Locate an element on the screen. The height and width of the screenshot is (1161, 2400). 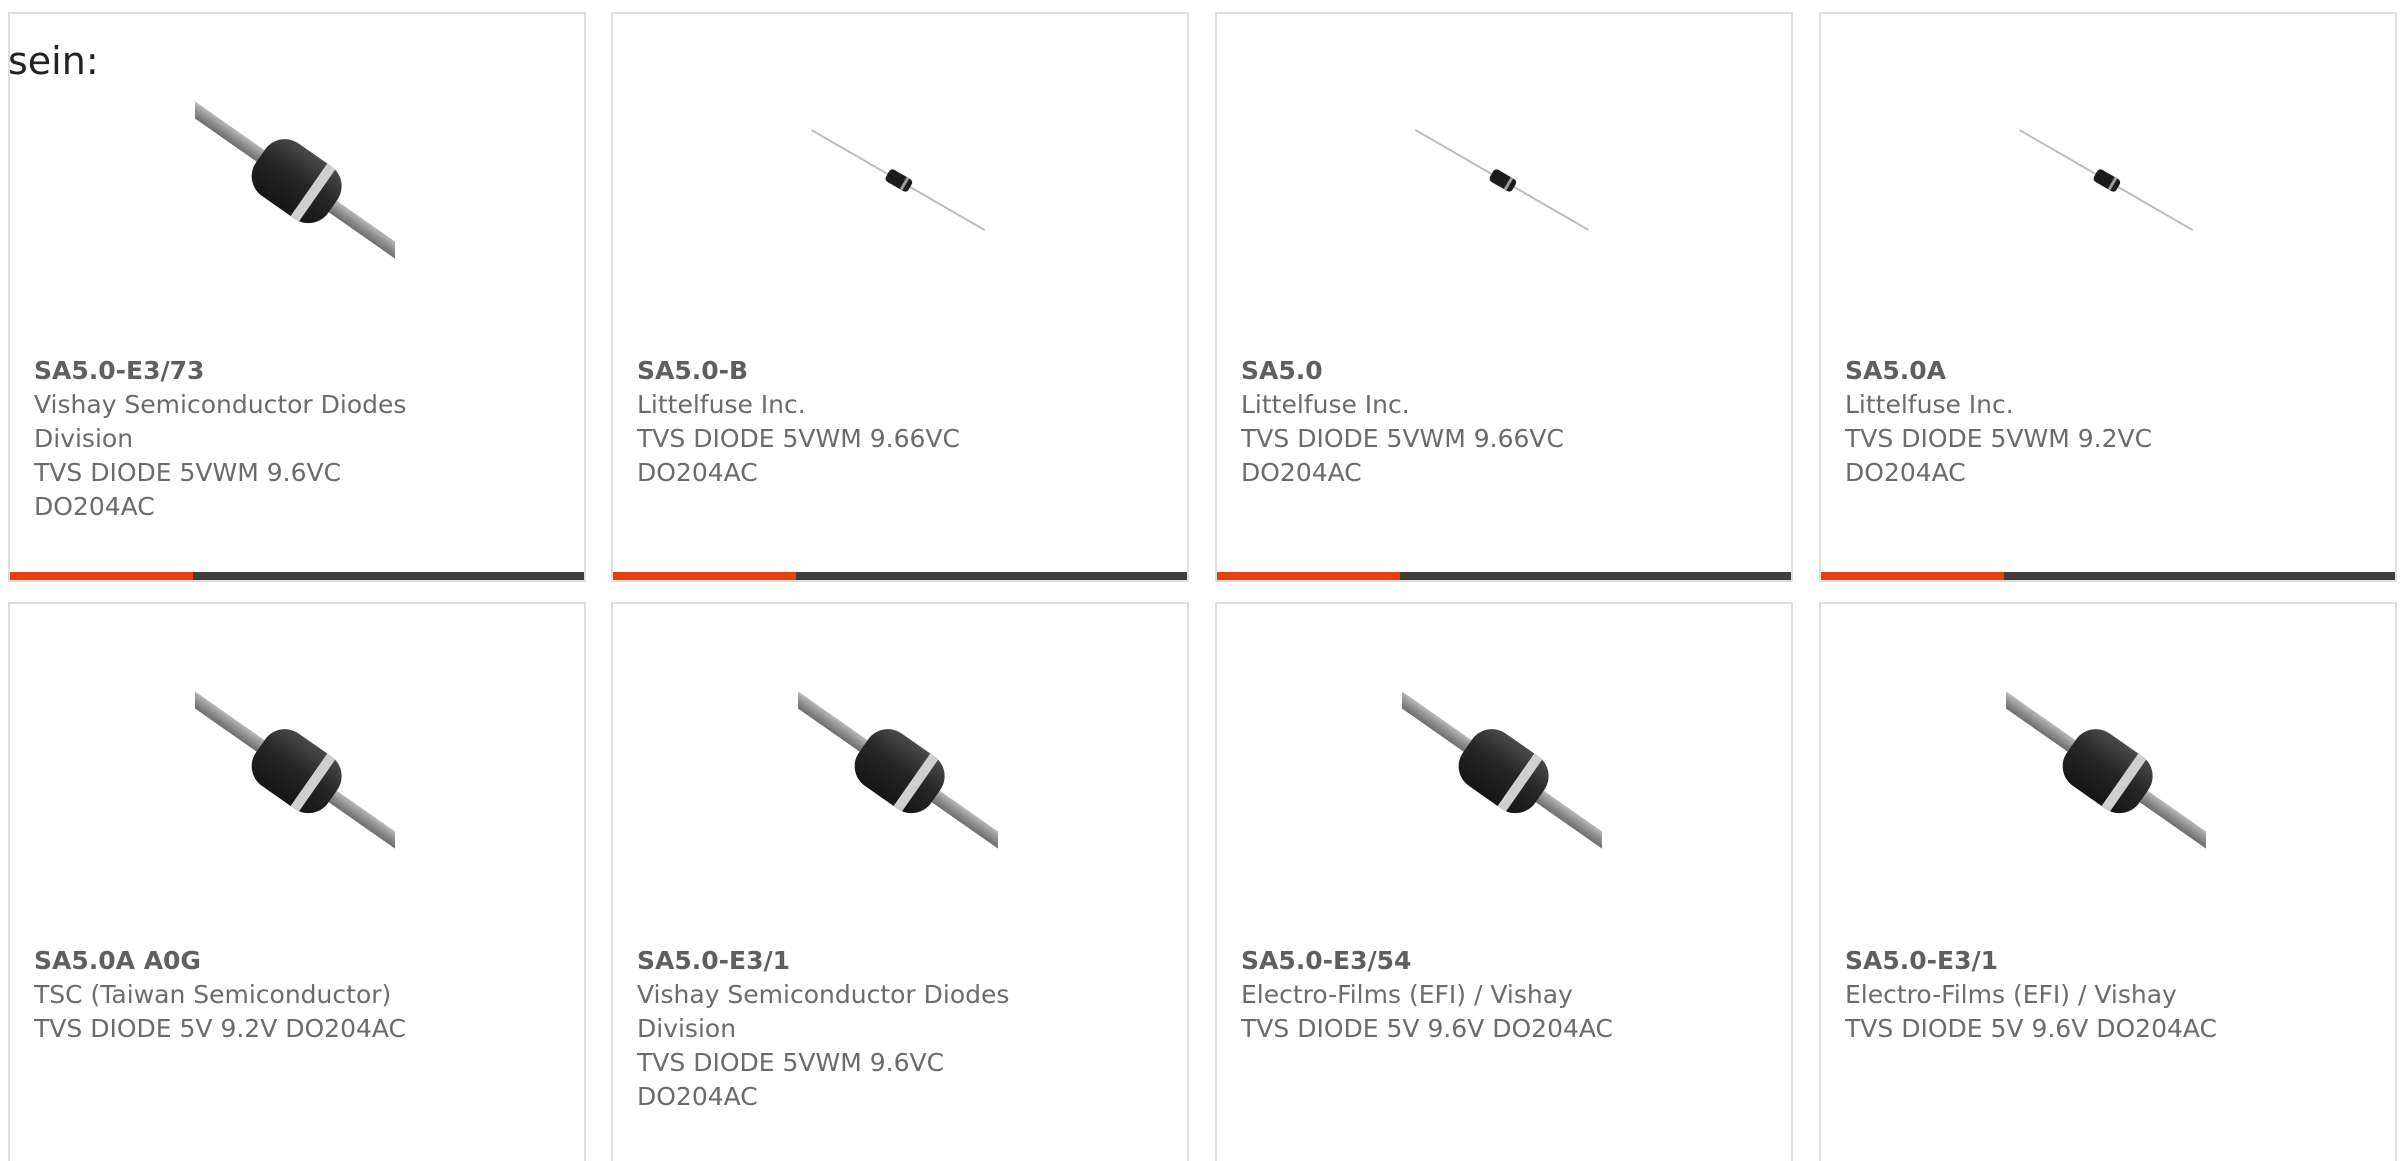
intro-text: sein: is located at coordinates (53, 61).